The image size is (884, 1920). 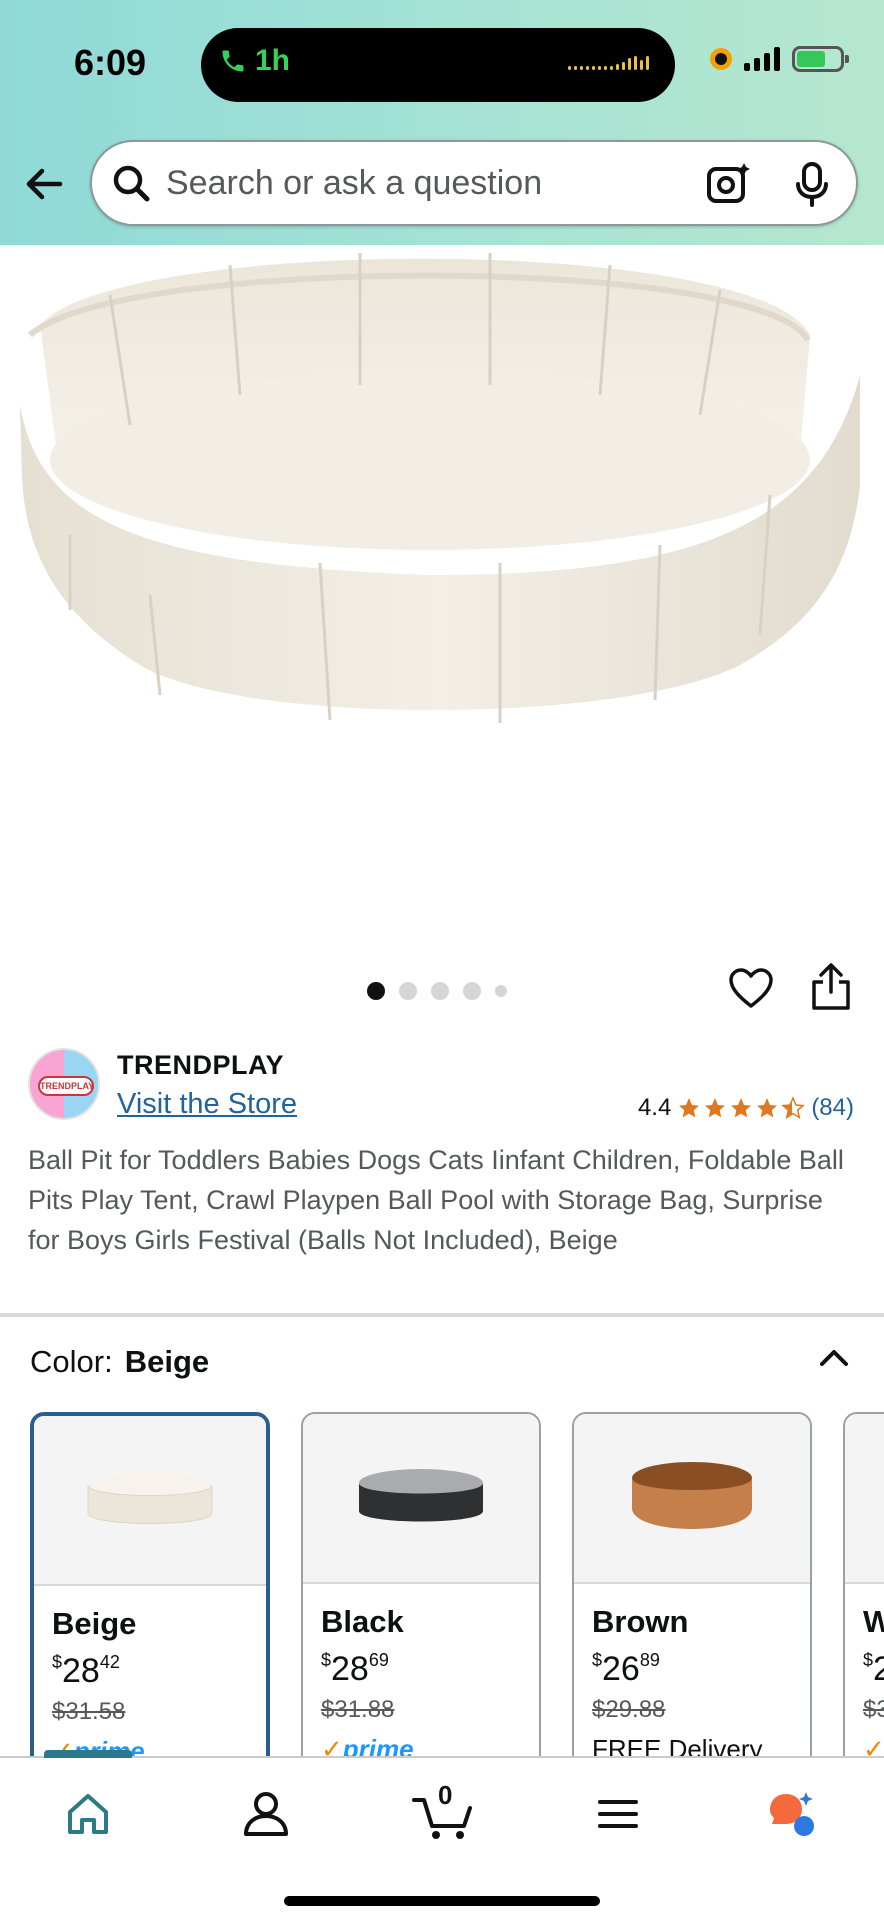 I want to click on status-icons, so click(x=779, y=59).